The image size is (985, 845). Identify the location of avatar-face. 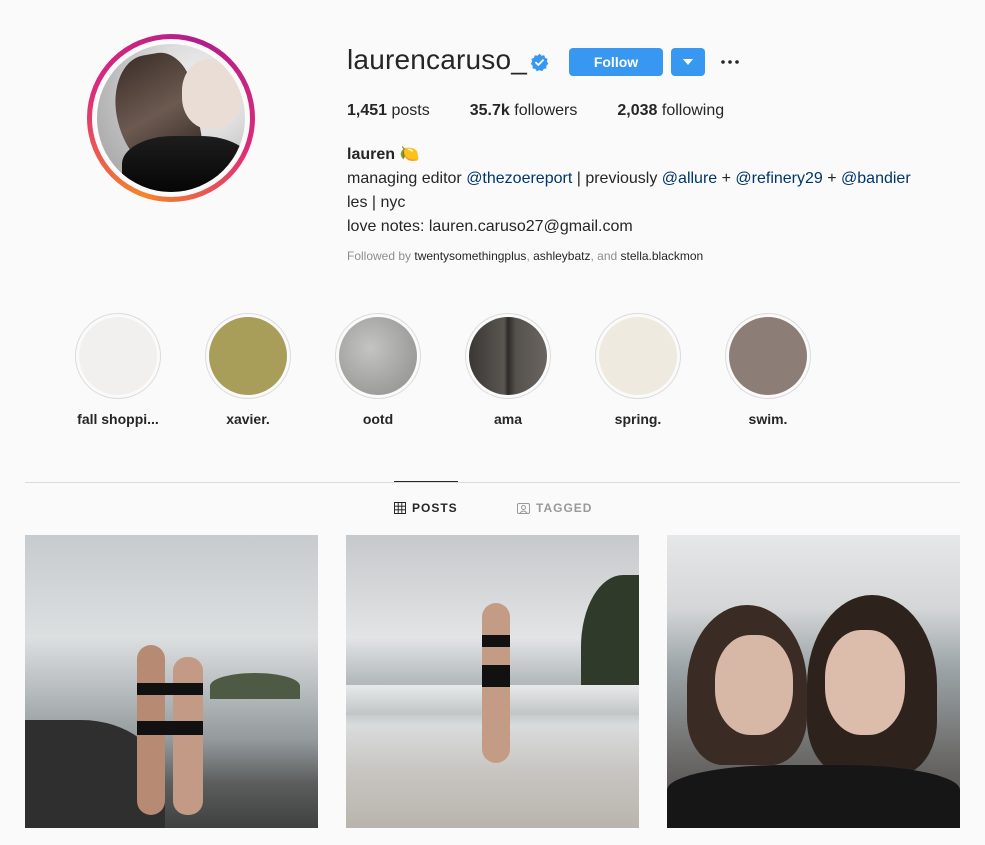
(212, 94).